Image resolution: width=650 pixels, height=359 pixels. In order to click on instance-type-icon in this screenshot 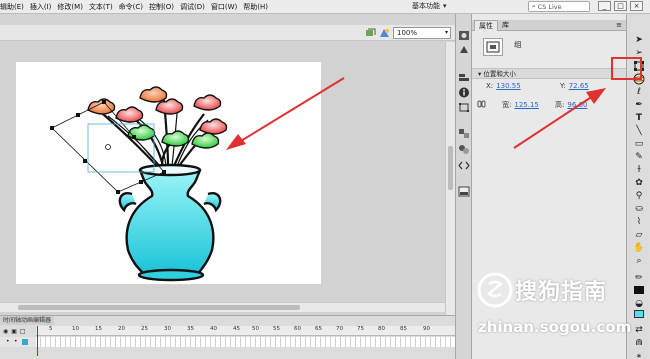, I will do `click(493, 47)`.